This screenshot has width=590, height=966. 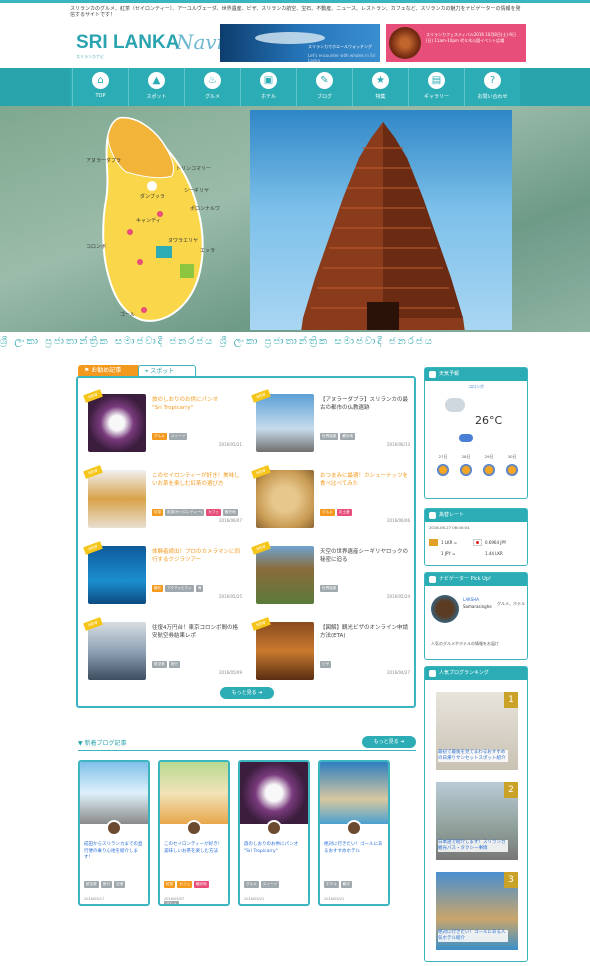 What do you see at coordinates (100, 87) in the screenshot?
I see `nav-item-home: ⌂ TOP` at bounding box center [100, 87].